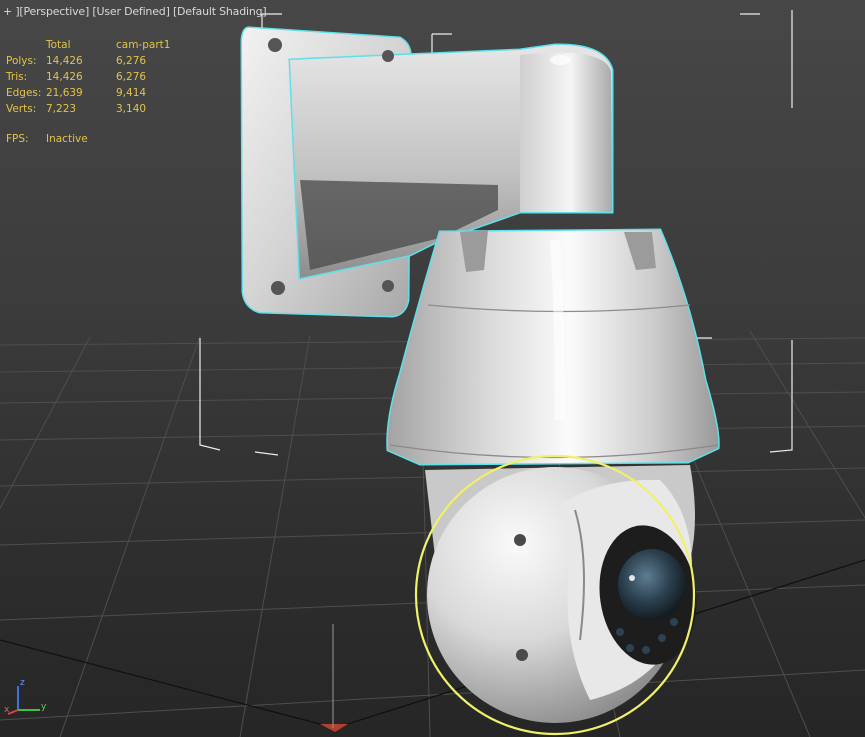 The width and height of the screenshot is (865, 737). Describe the element at coordinates (143, 45) in the screenshot. I see `stats-header-selection: cam-part1` at that location.